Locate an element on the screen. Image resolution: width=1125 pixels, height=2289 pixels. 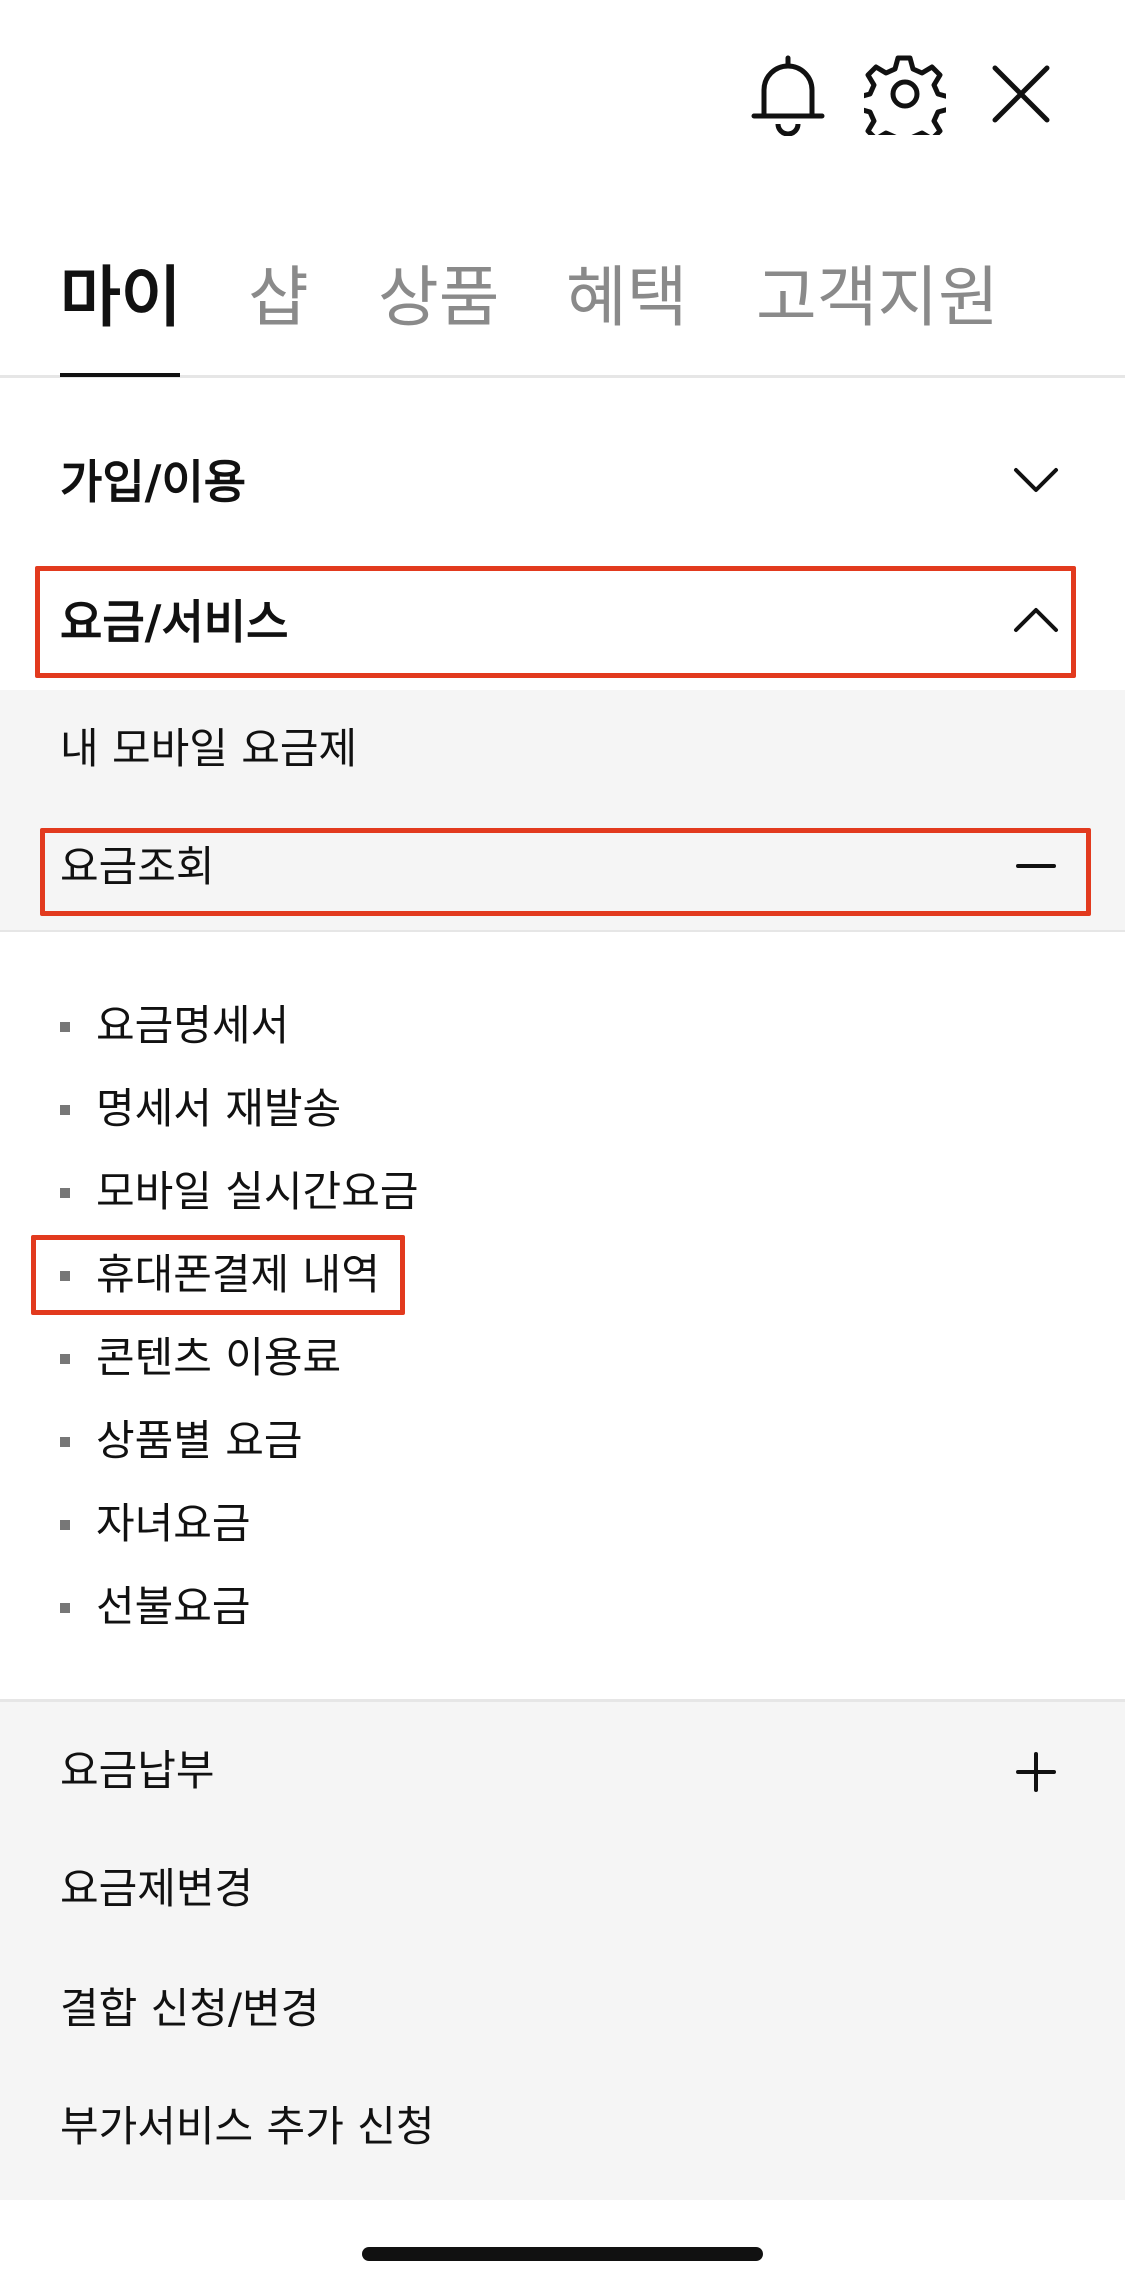
list-item-label: 콘텐츠 이용료 is located at coordinates (219, 1357).